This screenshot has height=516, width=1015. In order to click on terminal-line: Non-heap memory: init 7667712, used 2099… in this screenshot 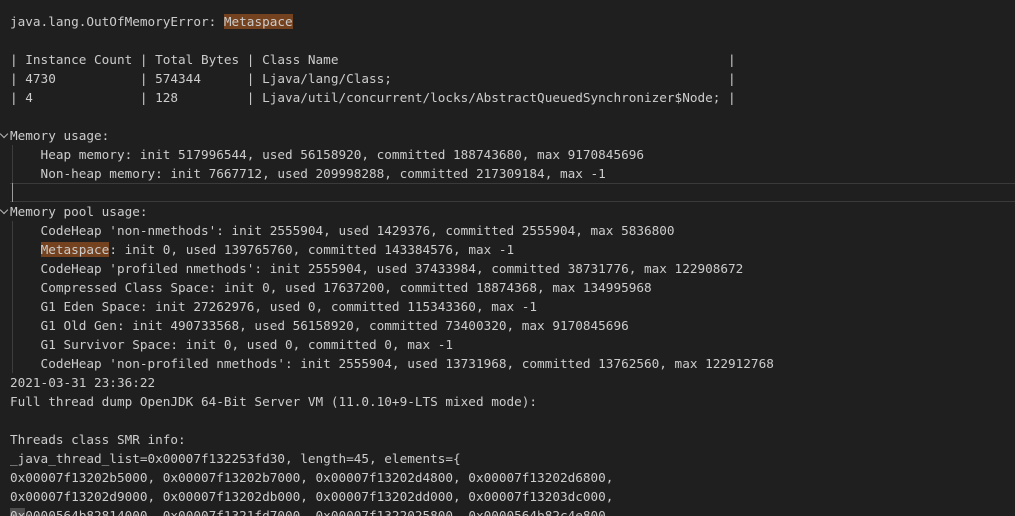, I will do `click(512, 173)`.